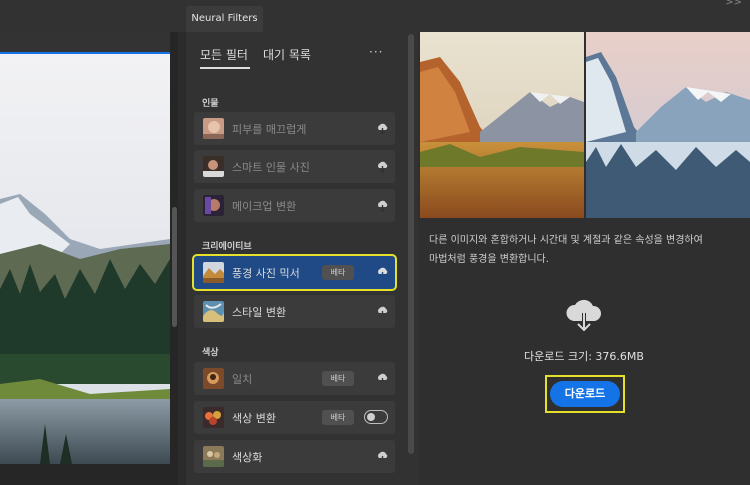  I want to click on neural-filters-tab: Neural Filters, so click(224, 19).